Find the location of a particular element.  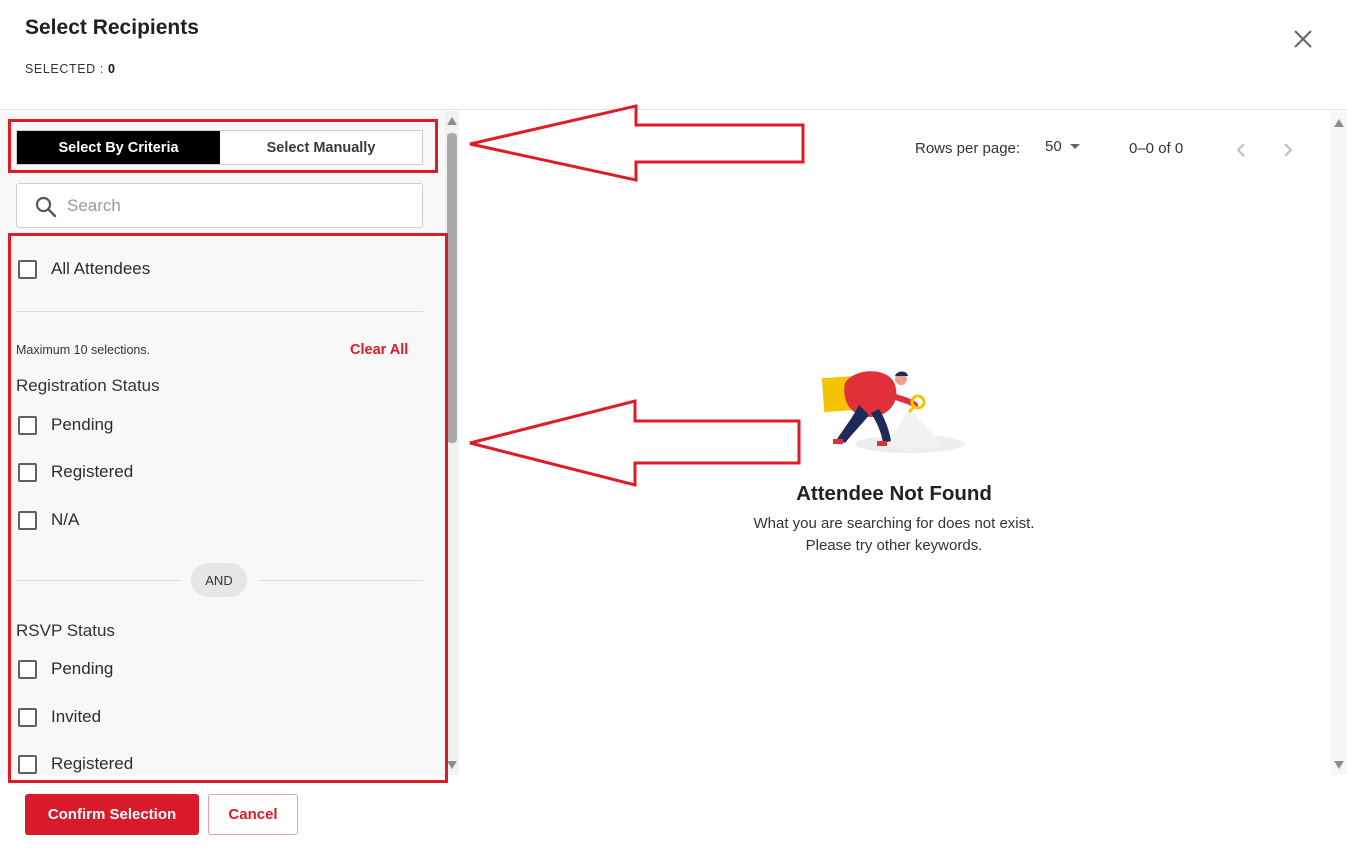

tab-select-by-criteria: Select By Criteria is located at coordinates (118, 147).